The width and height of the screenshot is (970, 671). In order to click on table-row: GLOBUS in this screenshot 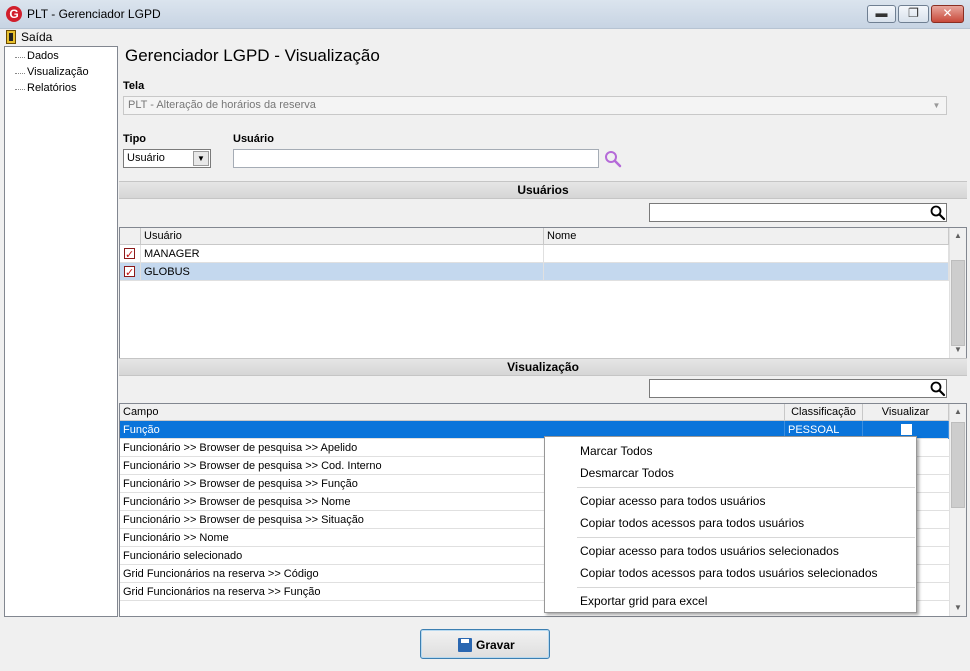, I will do `click(534, 272)`.